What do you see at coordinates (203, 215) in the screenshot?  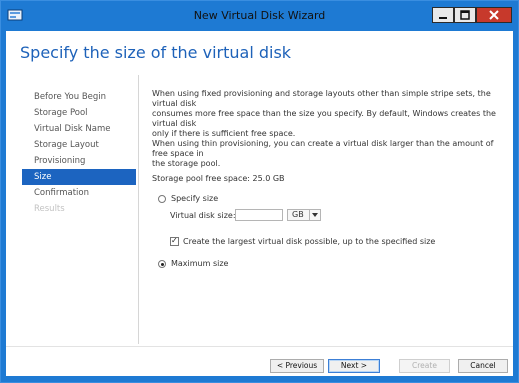 I see `virtual-disk-size-label: Virtual disk size:` at bounding box center [203, 215].